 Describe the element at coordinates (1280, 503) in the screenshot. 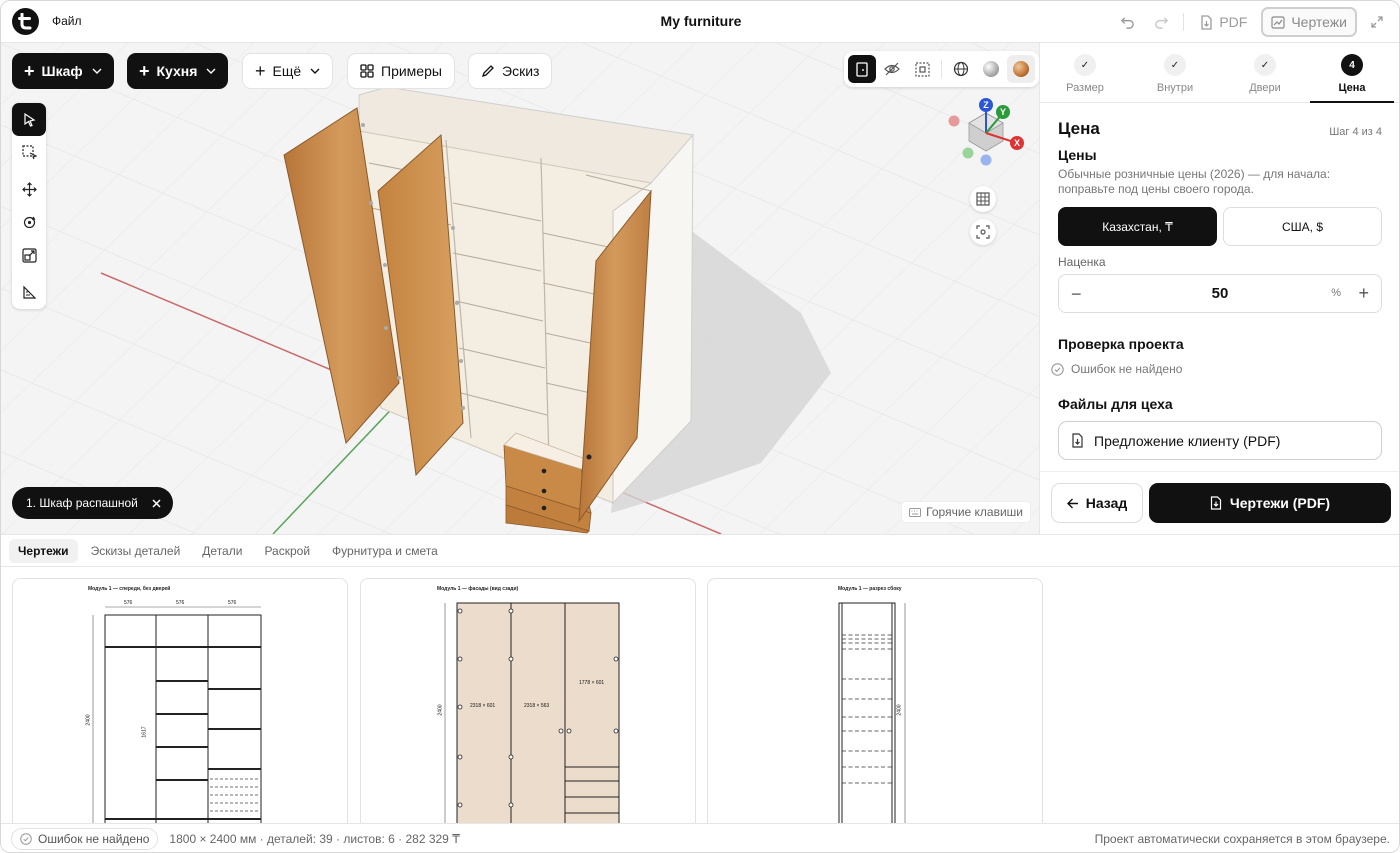

I see `drawings-pdf-label: Чертежи (PDF)` at that location.